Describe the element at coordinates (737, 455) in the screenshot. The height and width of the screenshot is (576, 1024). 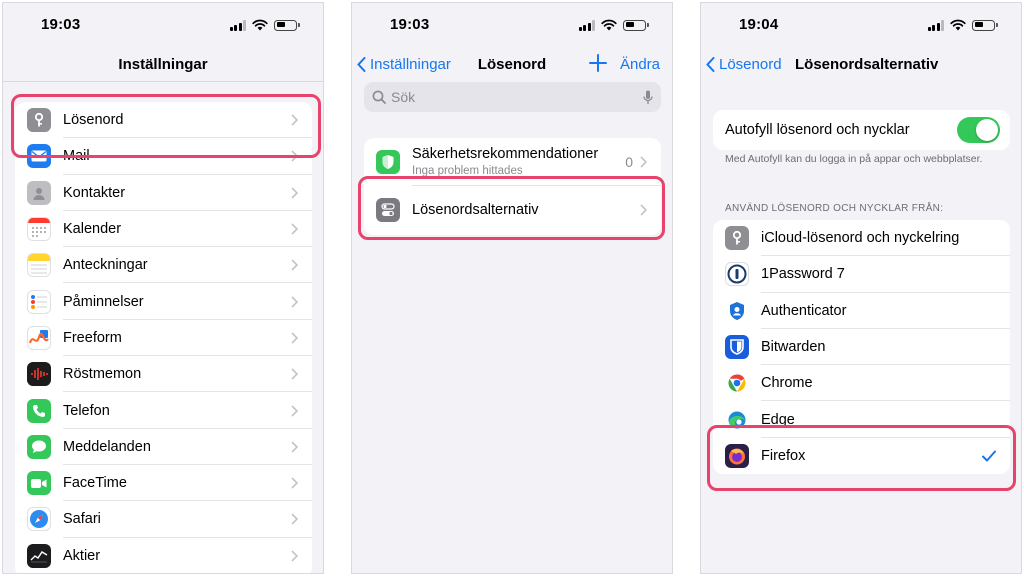
I see `firefox-icon` at that location.